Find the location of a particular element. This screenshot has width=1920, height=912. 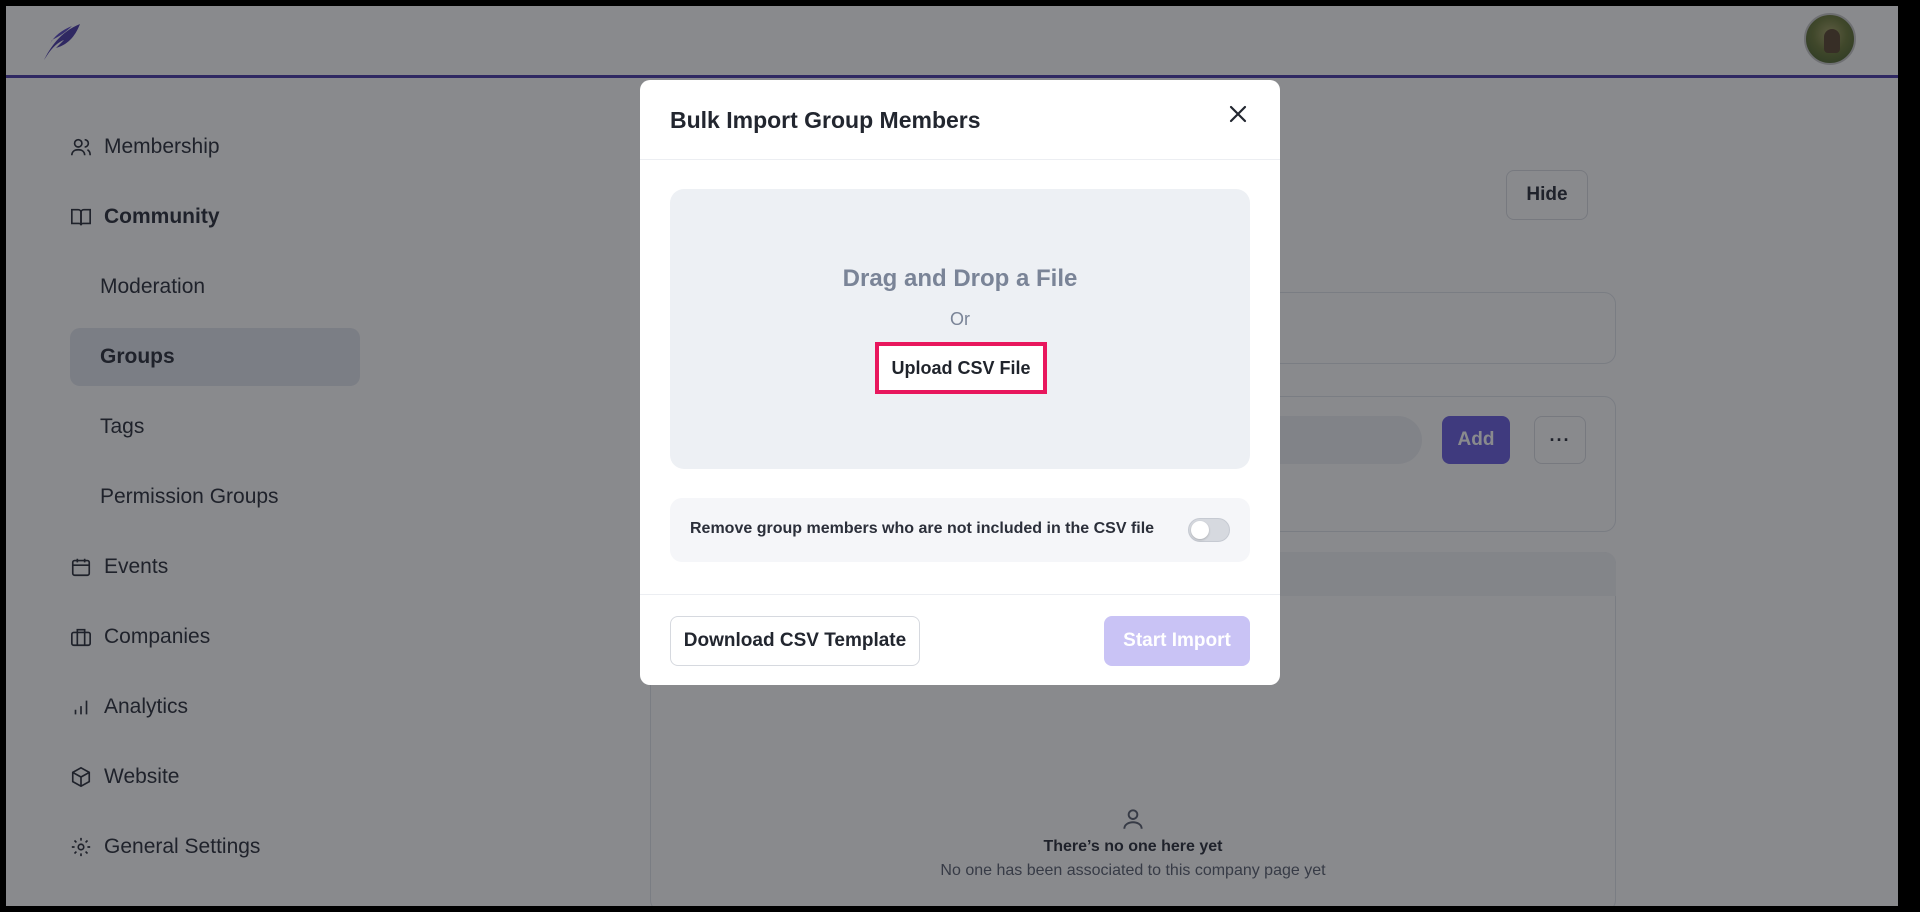

modal-title: Bulk Import Group Members is located at coordinates (825, 120).